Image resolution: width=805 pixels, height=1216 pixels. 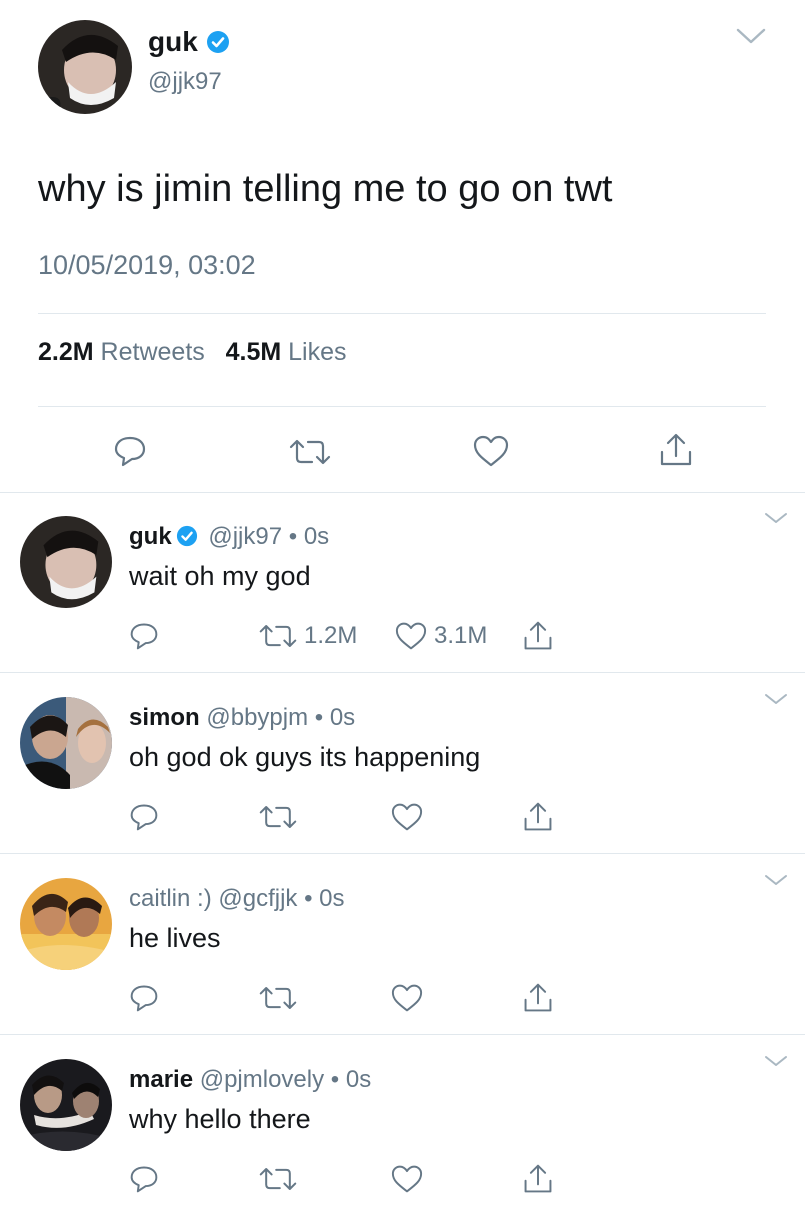 I want to click on reply-tweet: guk @jjk97 • 0s wait oh my god 1.2M 3.1M, so click(x=402, y=583).